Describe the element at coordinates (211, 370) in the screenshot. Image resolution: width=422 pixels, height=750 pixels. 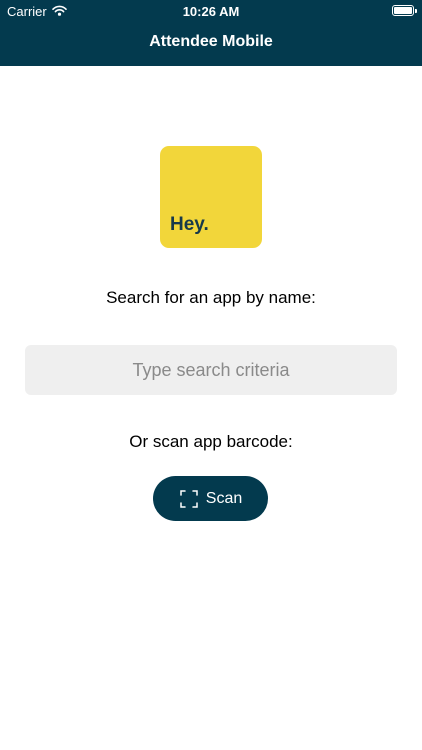
I see `search-input` at that location.